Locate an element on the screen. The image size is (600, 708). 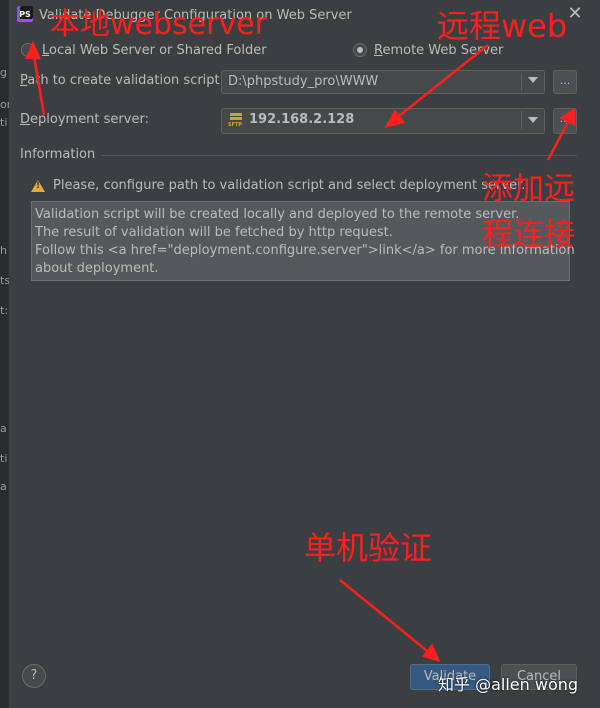
radio-local-web-server: Local Web Server or Shared Folder is located at coordinates (144, 50).